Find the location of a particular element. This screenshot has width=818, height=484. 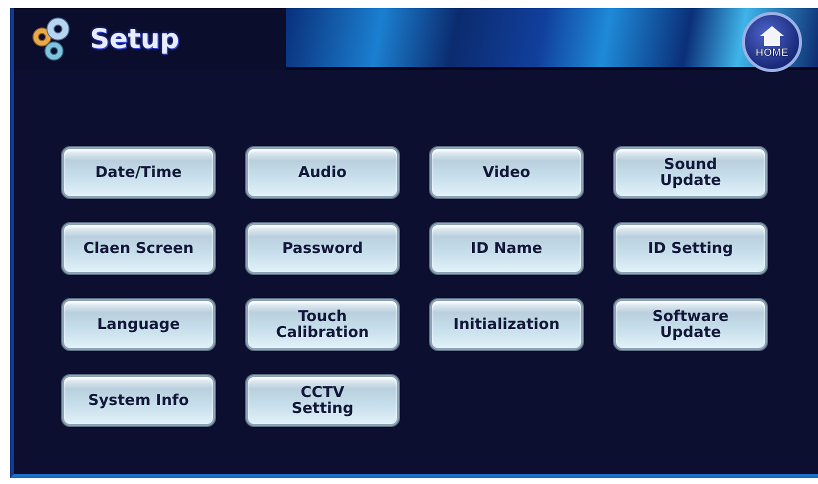

setup-button: Software Update is located at coordinates (690, 324).